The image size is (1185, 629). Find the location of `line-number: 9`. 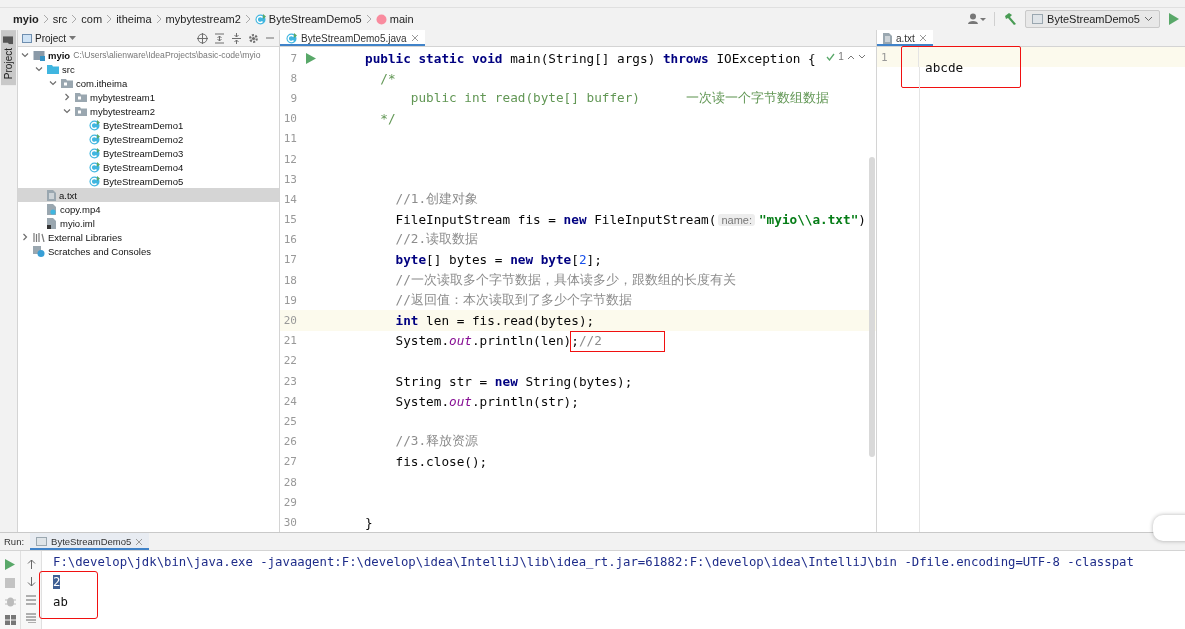

line-number: 9 is located at coordinates (293, 98).